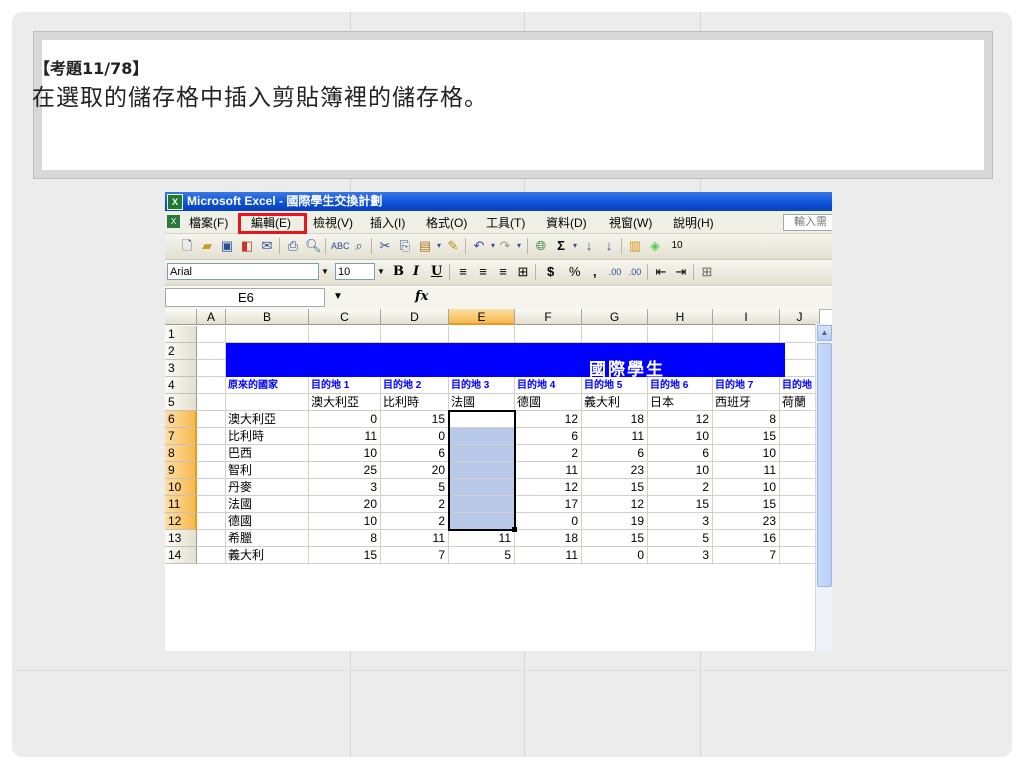  I want to click on header-cell: 原來的國家, so click(267, 385).